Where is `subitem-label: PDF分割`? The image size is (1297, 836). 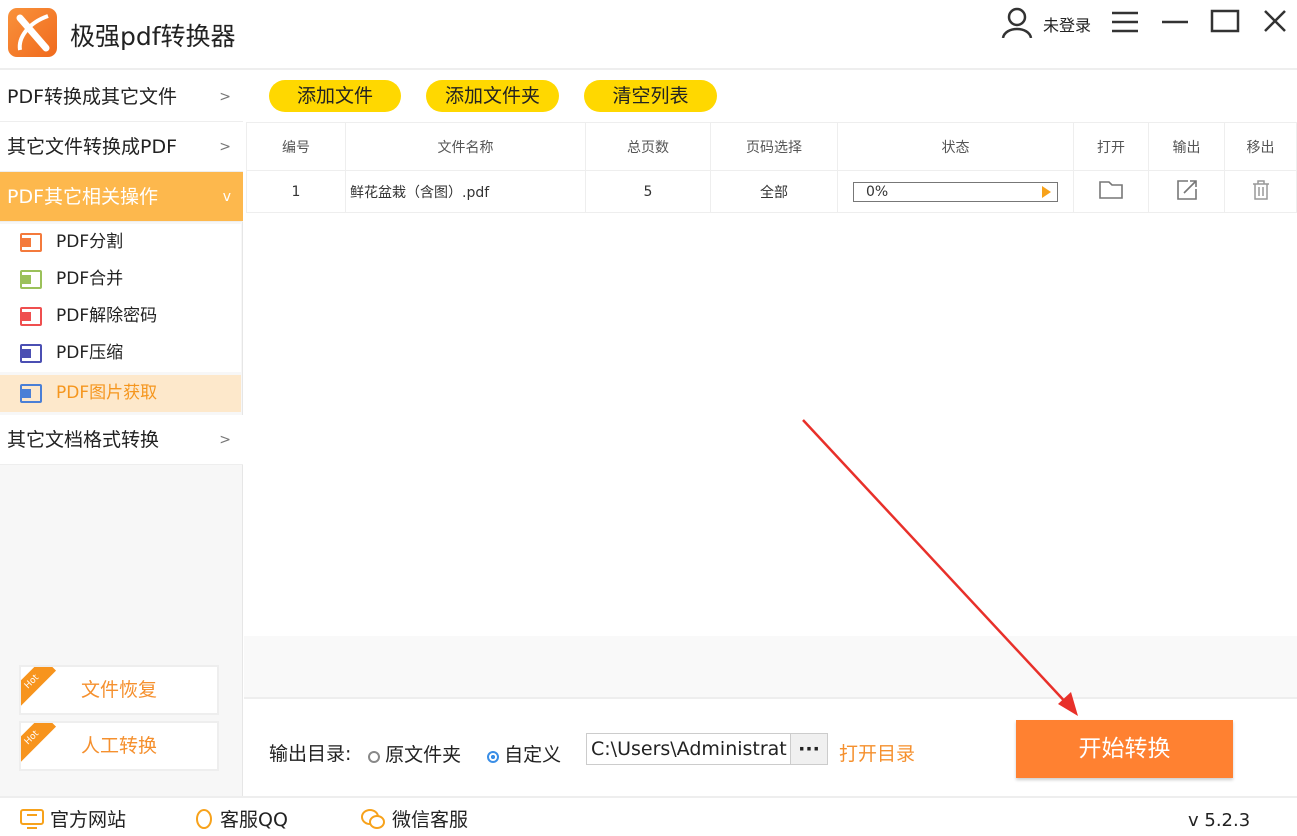
subitem-label: PDF分割 is located at coordinates (90, 242).